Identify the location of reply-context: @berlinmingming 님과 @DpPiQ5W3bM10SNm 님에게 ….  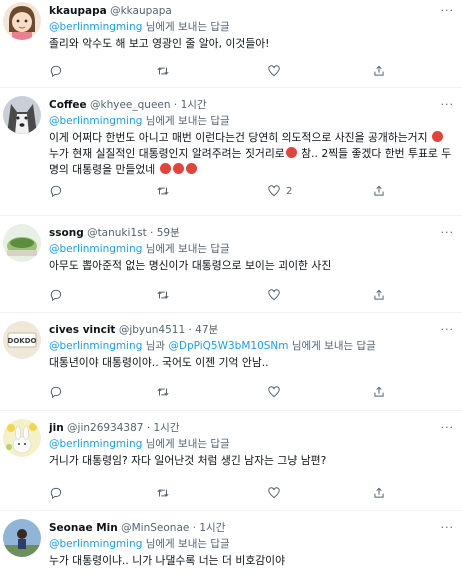
(251, 346).